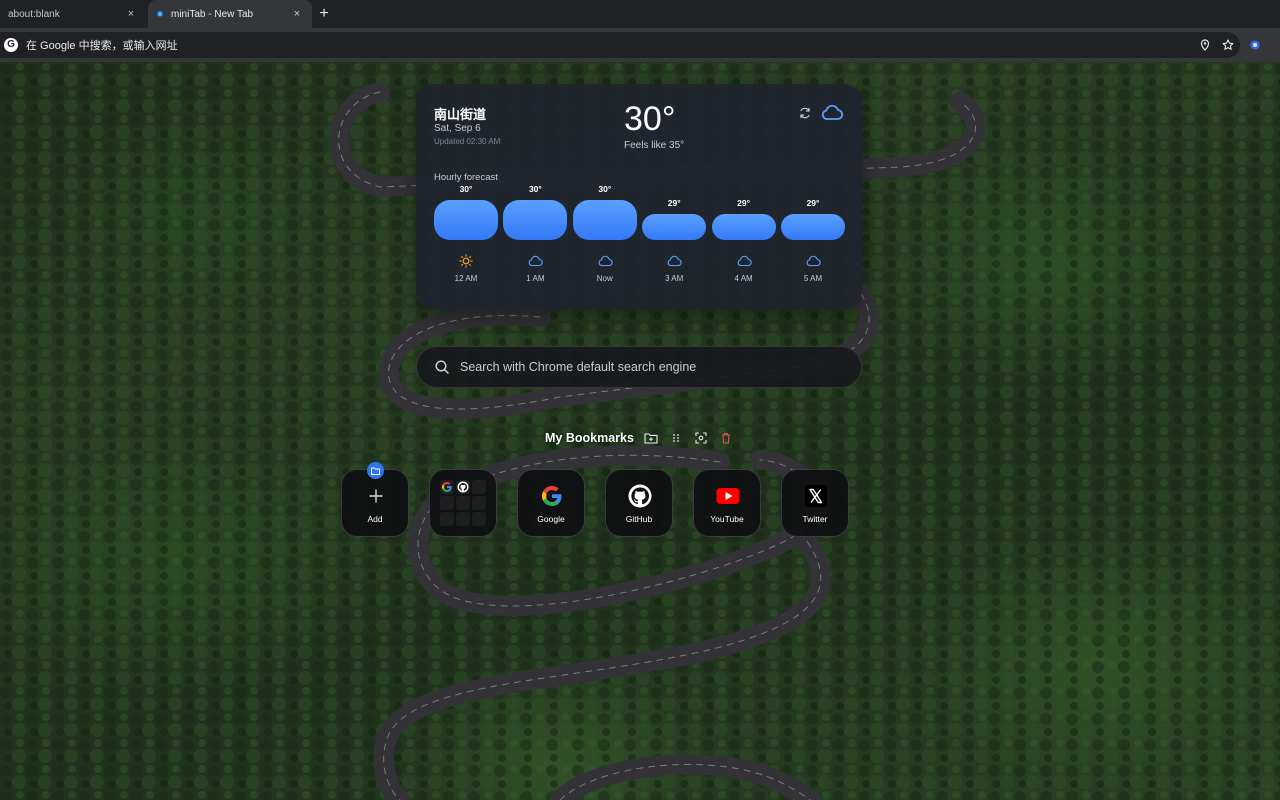 This screenshot has width=1280, height=800. What do you see at coordinates (551, 519) in the screenshot?
I see `tile-label: Google` at bounding box center [551, 519].